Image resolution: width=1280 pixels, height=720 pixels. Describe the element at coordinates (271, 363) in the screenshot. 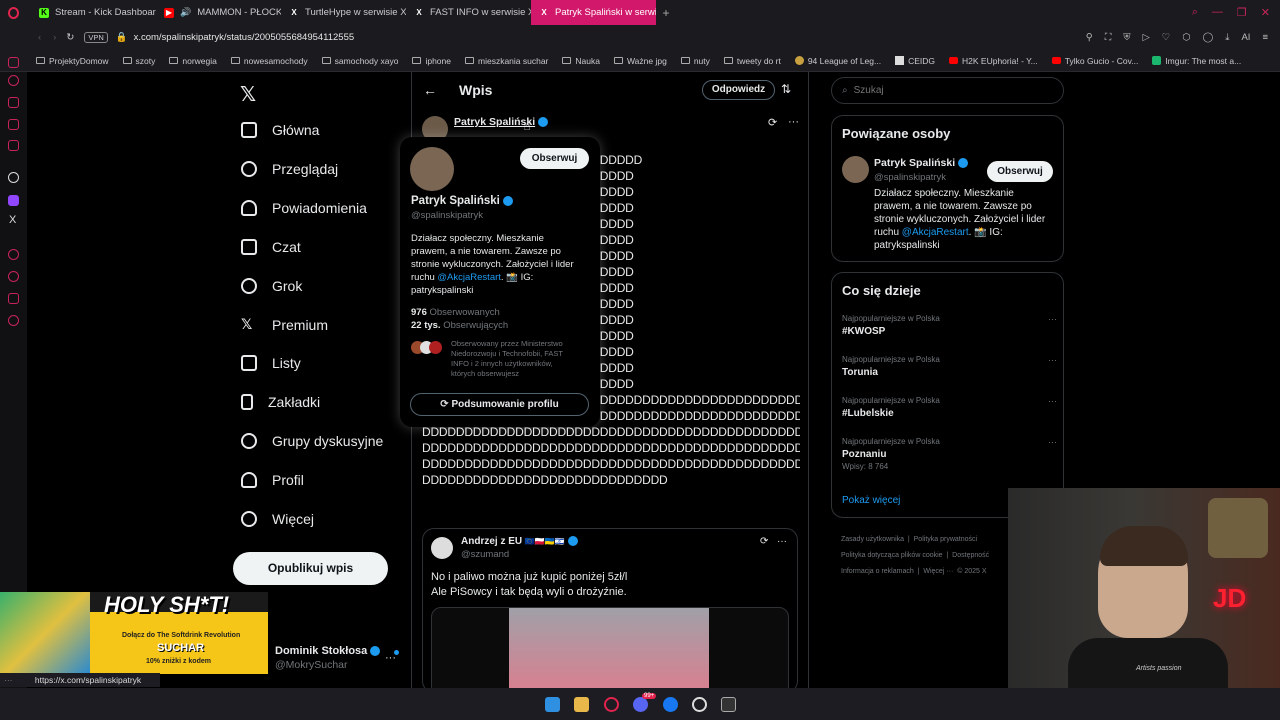

I see `nav-lists: Listy` at that location.